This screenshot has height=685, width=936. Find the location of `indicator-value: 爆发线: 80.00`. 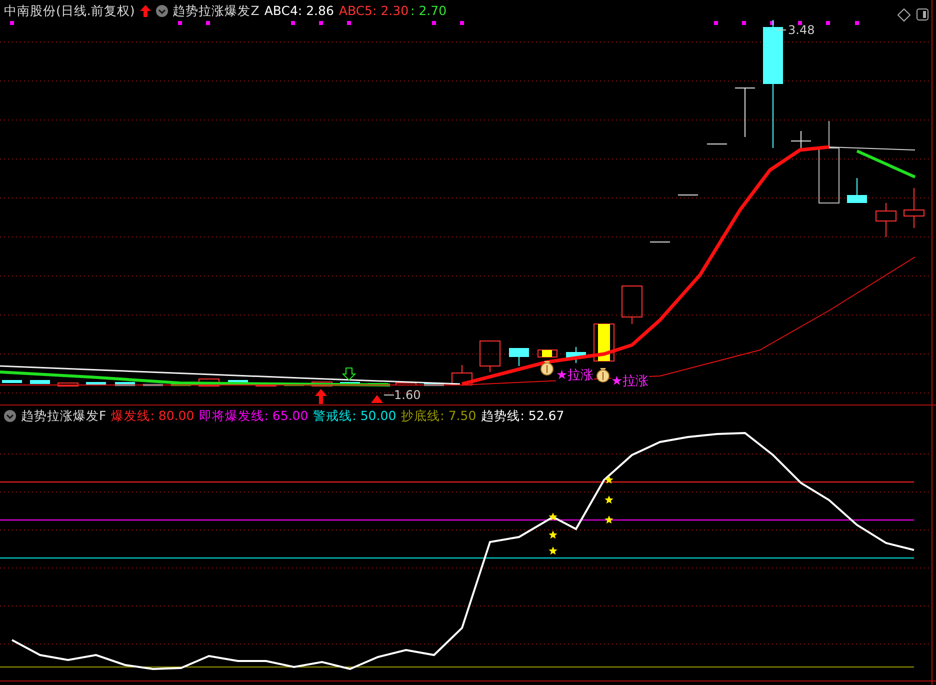

indicator-value: 爆发线: 80.00 is located at coordinates (152, 416).